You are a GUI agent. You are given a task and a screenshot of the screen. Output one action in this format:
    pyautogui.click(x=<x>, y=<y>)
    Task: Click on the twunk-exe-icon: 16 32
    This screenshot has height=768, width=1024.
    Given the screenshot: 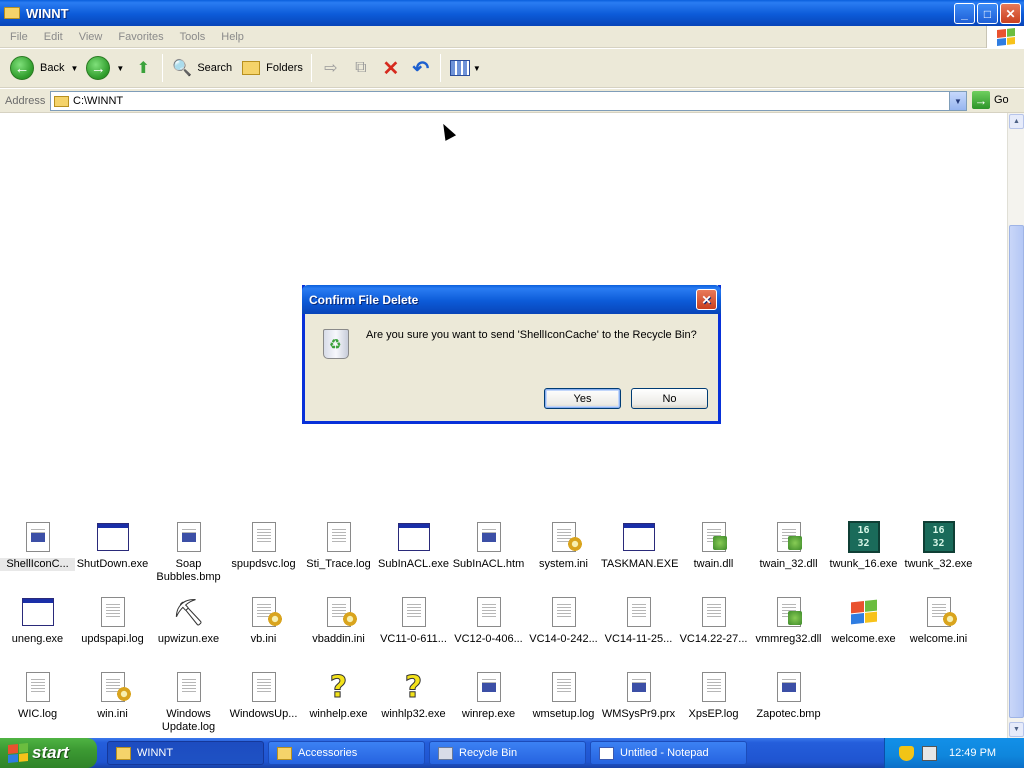 What is the action you would take?
    pyautogui.click(x=864, y=537)
    